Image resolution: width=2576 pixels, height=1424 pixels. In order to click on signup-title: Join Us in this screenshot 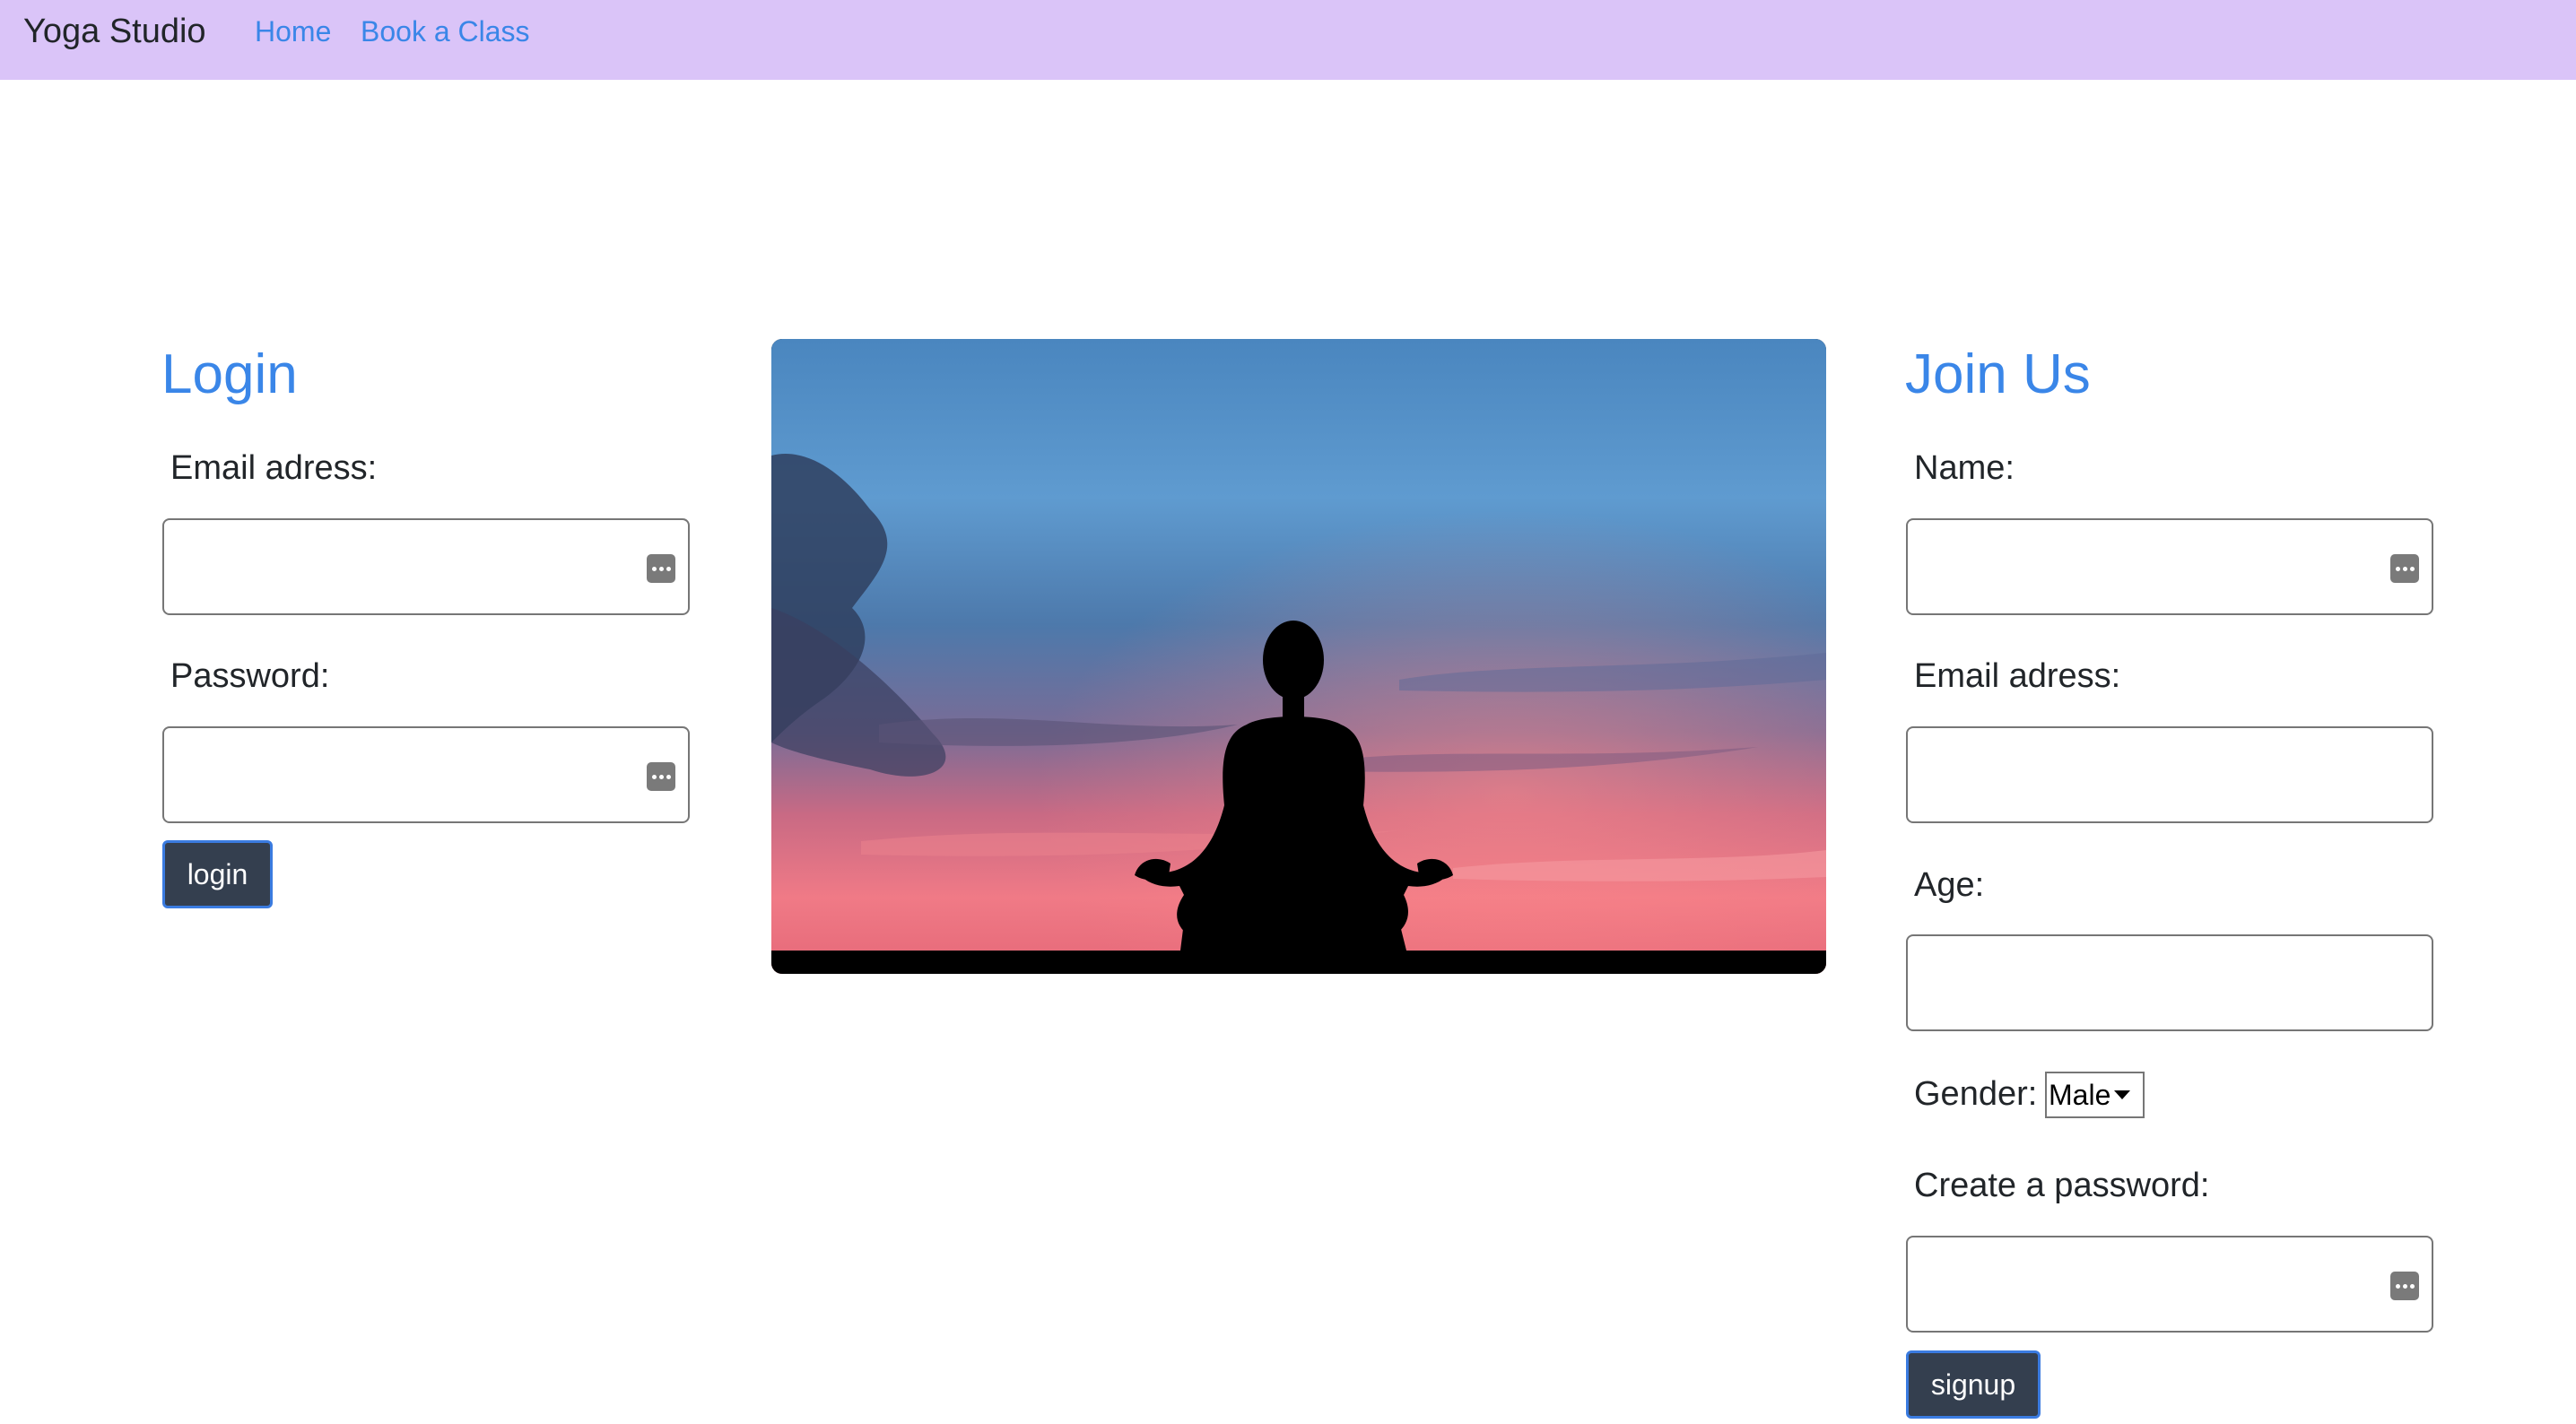, I will do `click(1998, 374)`.